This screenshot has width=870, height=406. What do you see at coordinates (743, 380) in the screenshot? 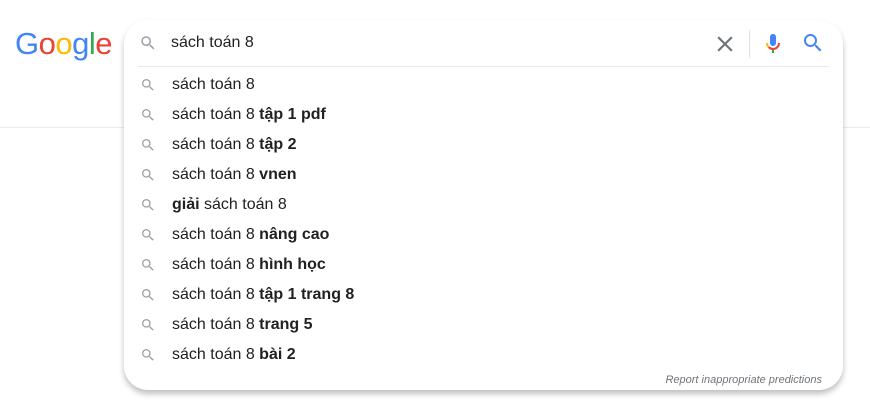
I see `report-predictions-link: Report inappropriate predictions` at bounding box center [743, 380].